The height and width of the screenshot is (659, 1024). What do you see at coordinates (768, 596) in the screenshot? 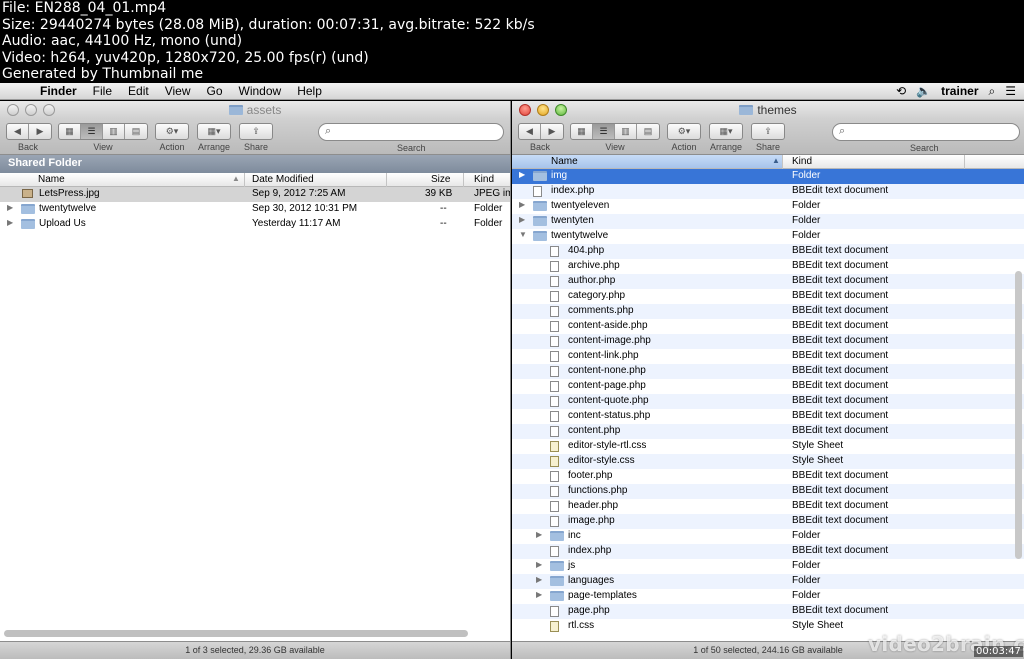
I see `list-item: ▶ page-templates Folder` at bounding box center [768, 596].